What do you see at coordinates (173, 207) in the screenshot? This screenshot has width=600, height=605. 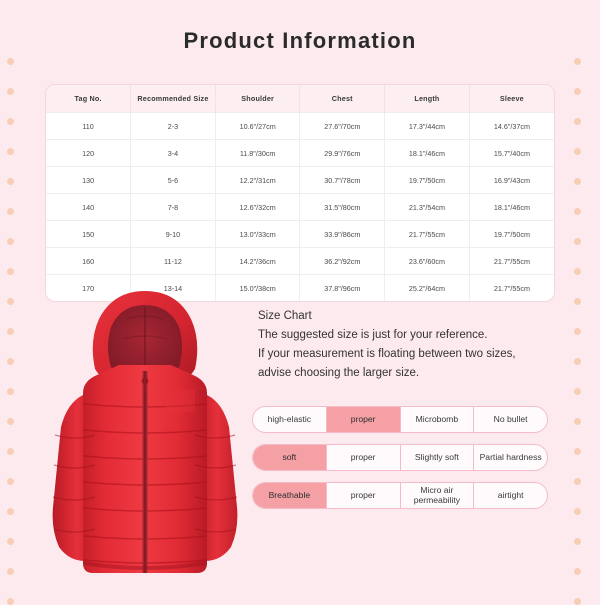 I see `table-cell: 7-8` at bounding box center [173, 207].